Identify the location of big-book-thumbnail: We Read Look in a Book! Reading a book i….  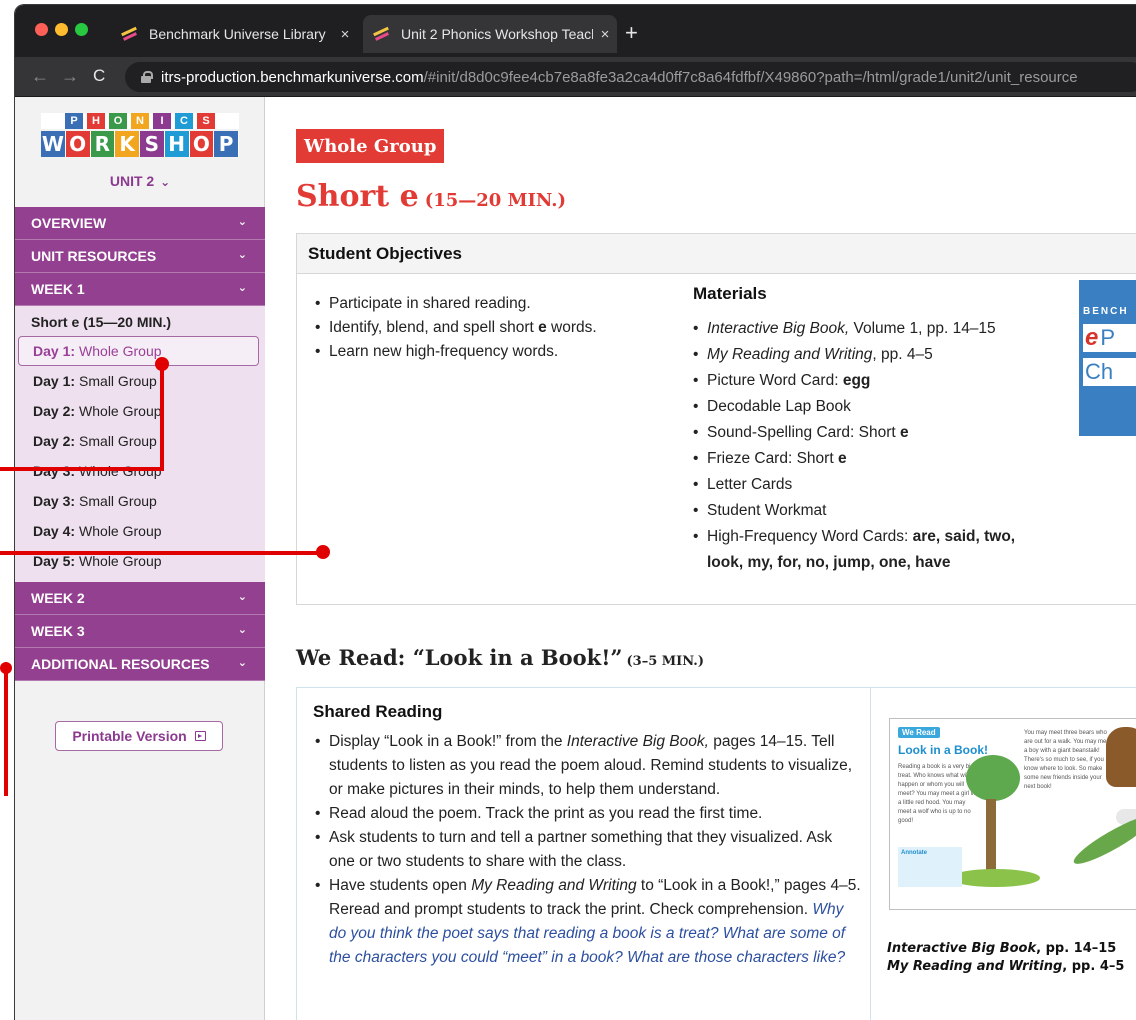
(1012, 814).